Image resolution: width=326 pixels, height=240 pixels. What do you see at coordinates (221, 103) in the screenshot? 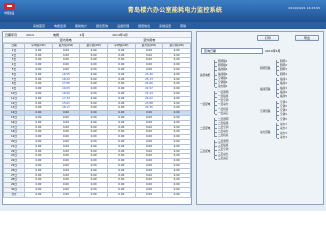
I see `tree-group: 一层照明 一层插座 一层空调 一层动力 一层机房 一层其它` at bounding box center [221, 103].